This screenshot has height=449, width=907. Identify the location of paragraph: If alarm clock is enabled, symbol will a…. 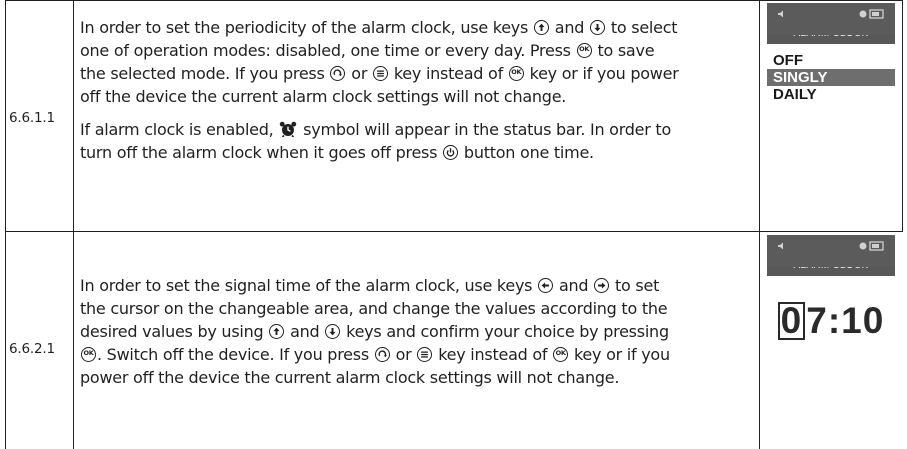
(415, 141).